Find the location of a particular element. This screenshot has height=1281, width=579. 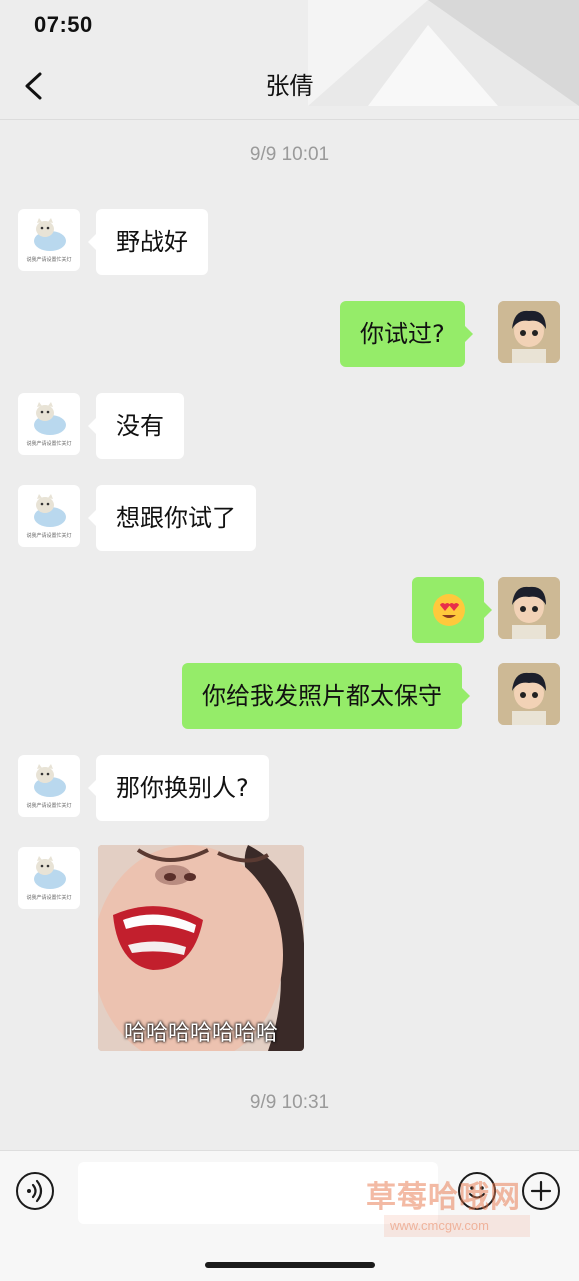

message-text: 你给我发照片都太保守 is located at coordinates (322, 696).